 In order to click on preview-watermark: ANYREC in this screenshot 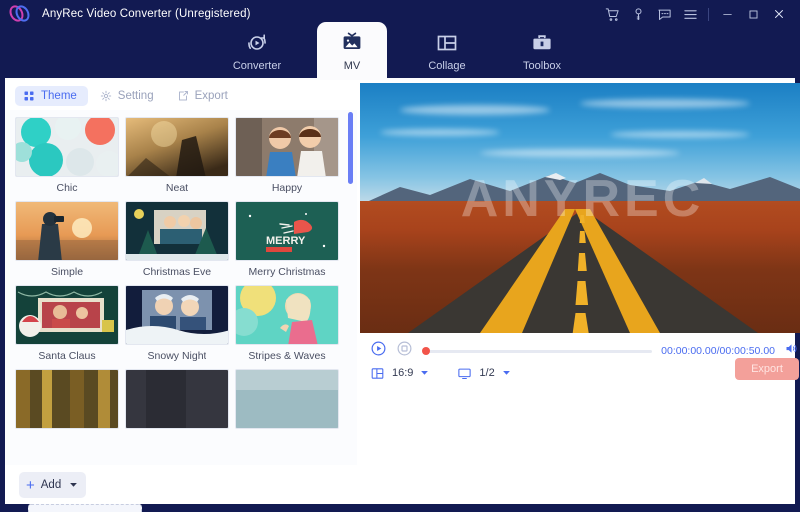, I will do `click(582, 199)`.